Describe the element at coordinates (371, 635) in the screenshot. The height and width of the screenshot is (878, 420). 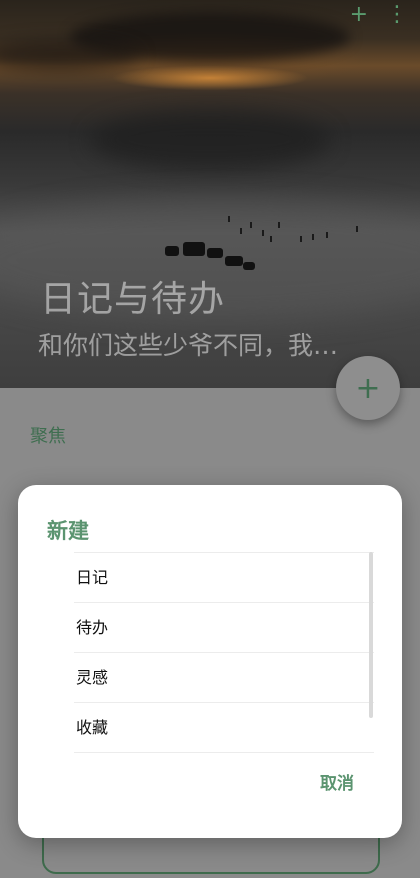
I see `scrollbar` at that location.